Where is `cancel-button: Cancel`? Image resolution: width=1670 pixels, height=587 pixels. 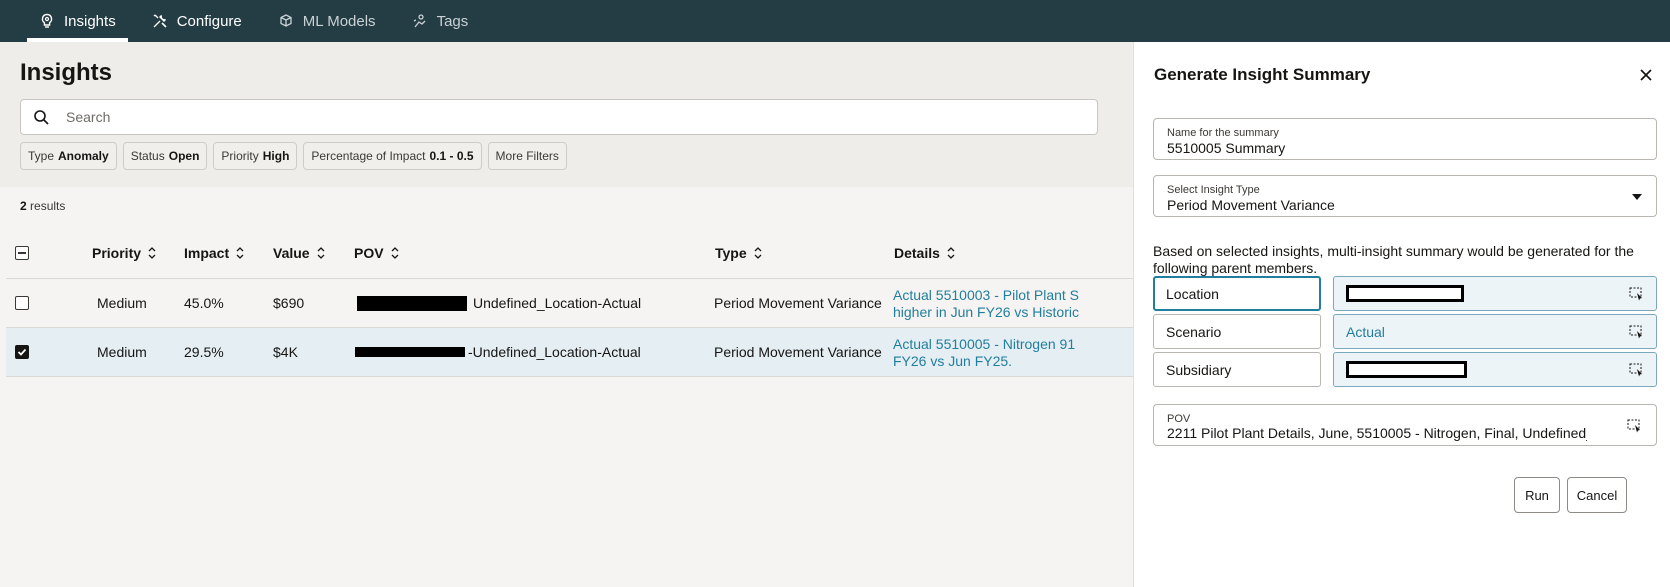
cancel-button: Cancel is located at coordinates (1597, 495).